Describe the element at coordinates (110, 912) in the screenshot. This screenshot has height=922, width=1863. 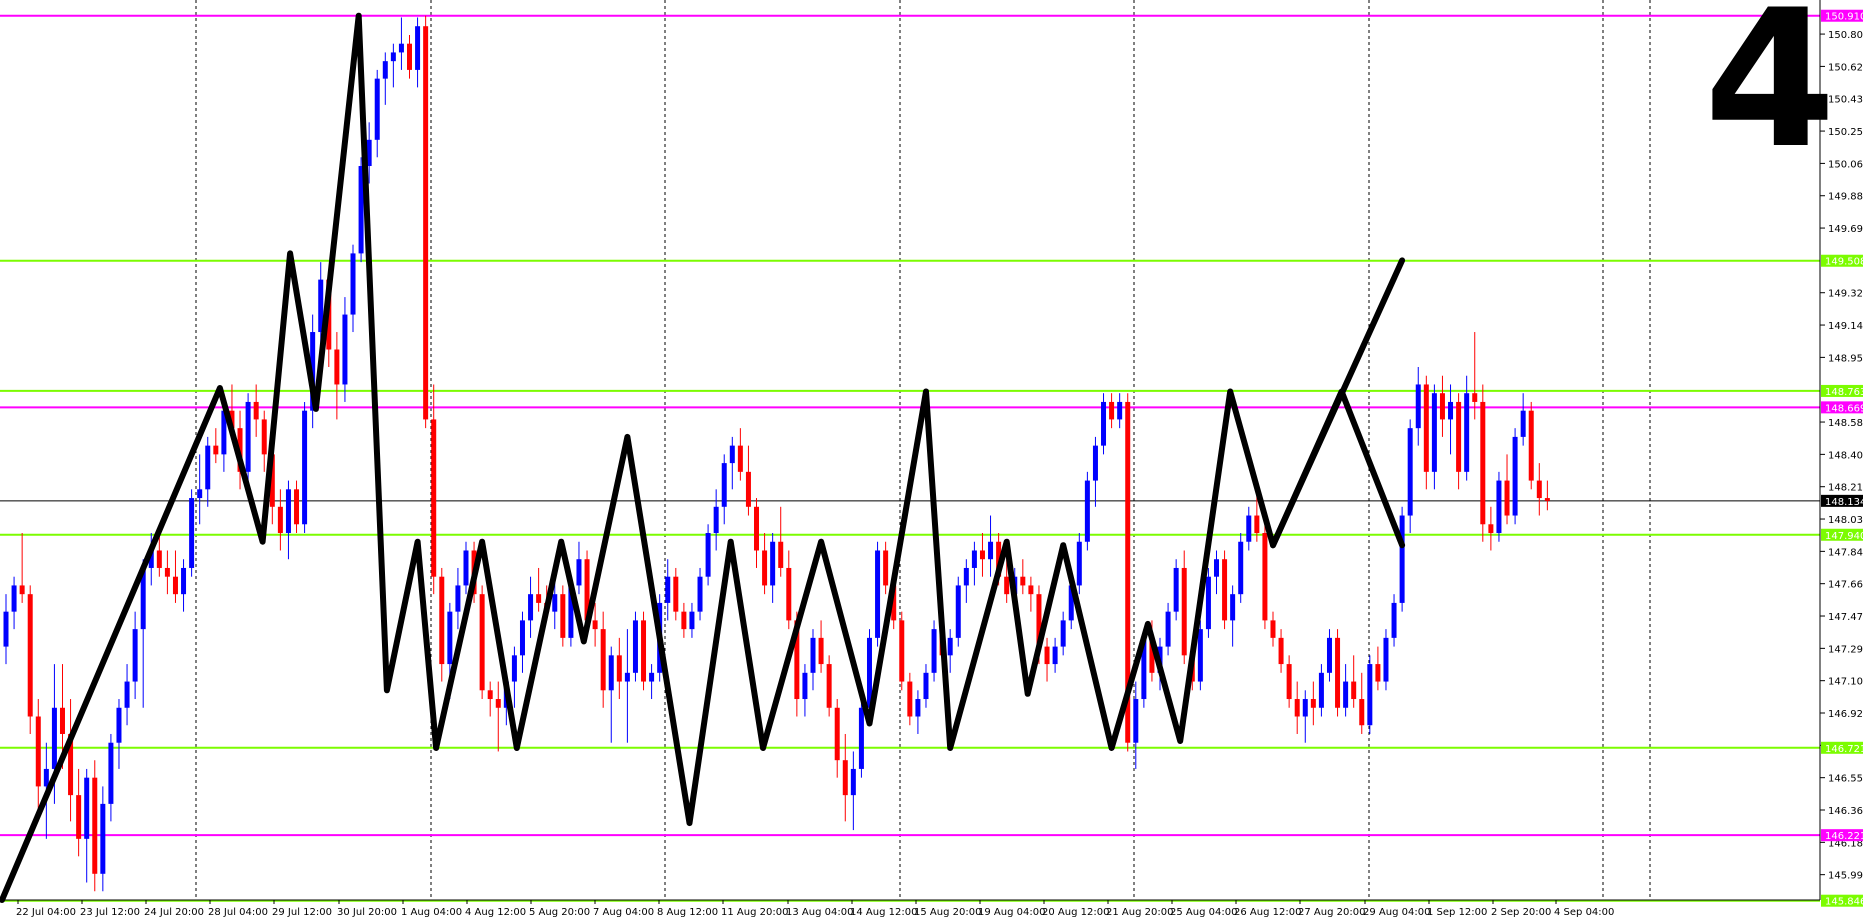
I see `time-tick-label: 23 Jul 12:00` at that location.